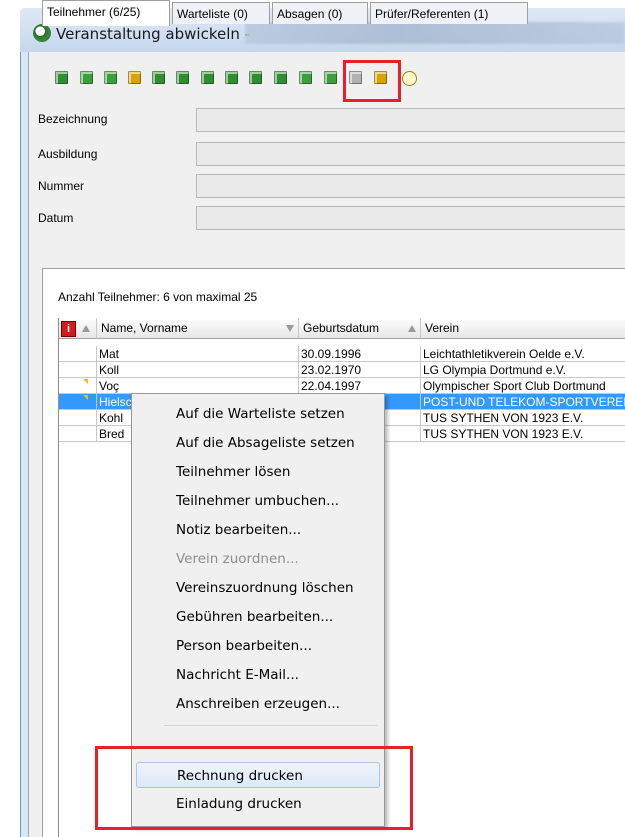 Image resolution: width=625 pixels, height=837 pixels. Describe the element at coordinates (153, 34) in the screenshot. I see `window-title: Veranstaltung abwickeln -` at that location.